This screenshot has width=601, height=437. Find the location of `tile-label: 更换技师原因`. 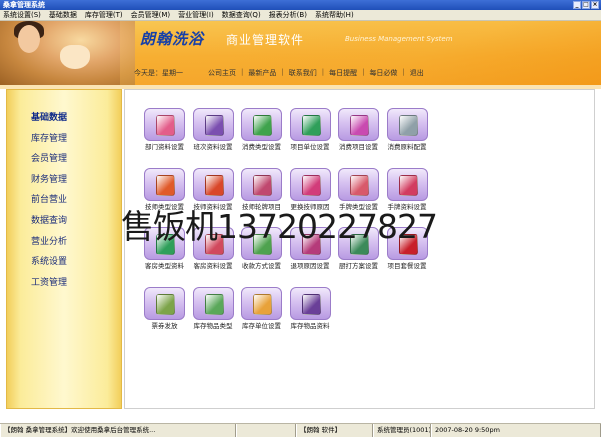

tile-label: 更换技师原因 is located at coordinates (310, 206).